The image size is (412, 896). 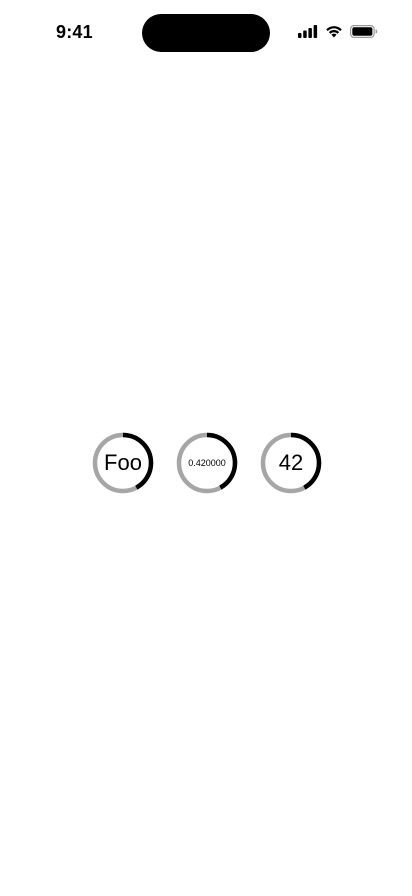 I want to click on gauge-label: 0.420000, so click(x=207, y=463).